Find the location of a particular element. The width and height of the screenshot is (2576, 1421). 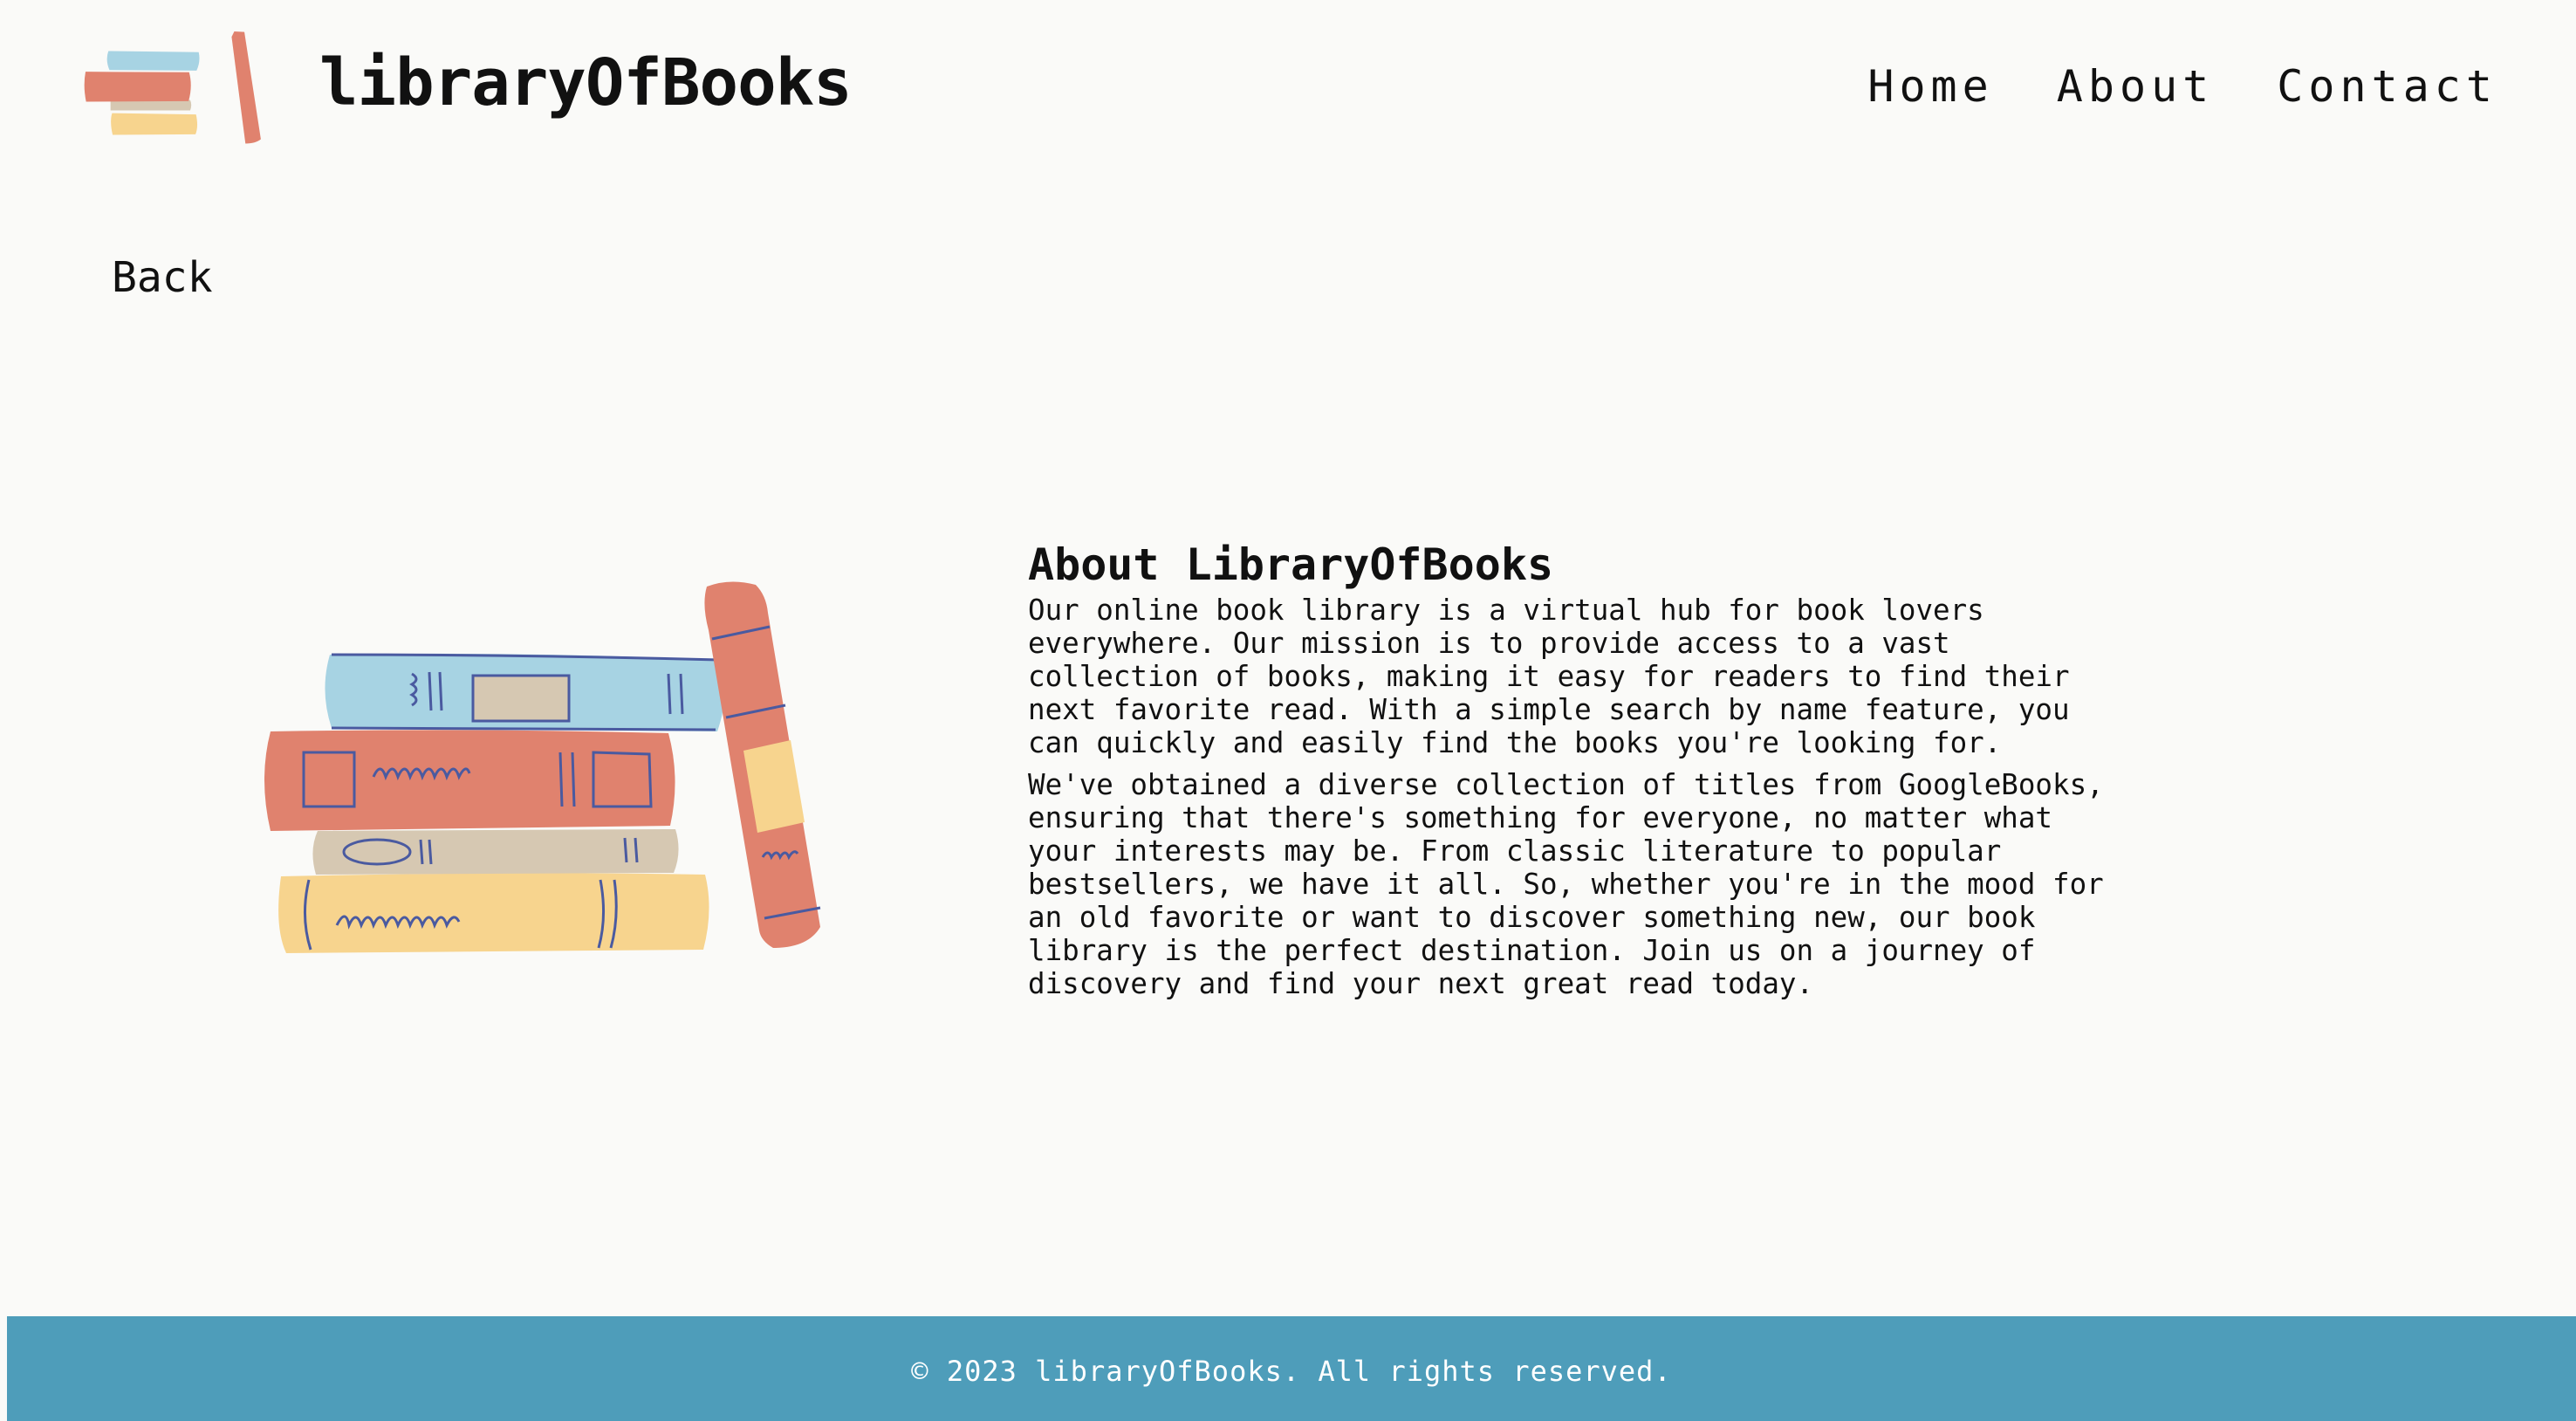

back-link: Back is located at coordinates (162, 277).